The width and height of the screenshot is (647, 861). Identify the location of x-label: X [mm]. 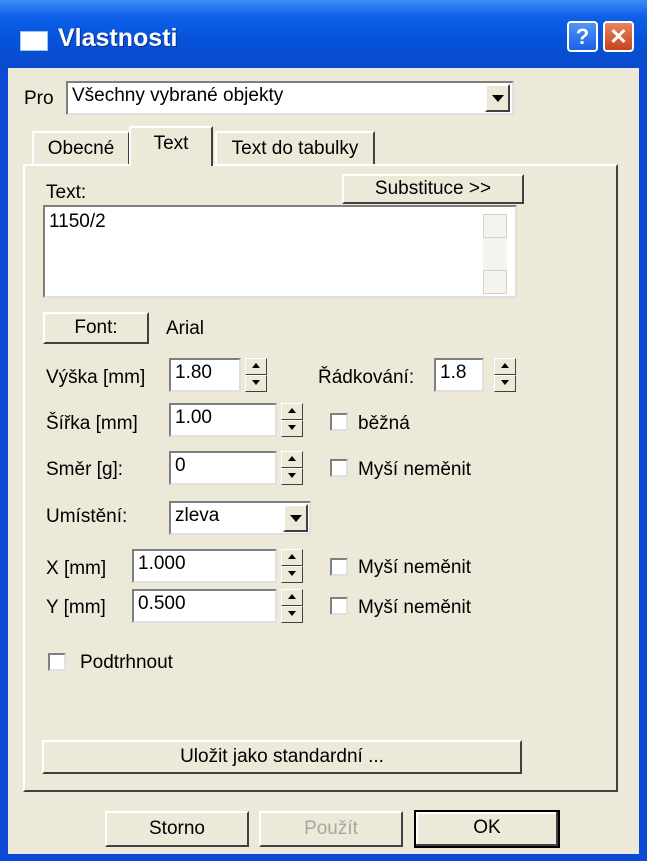
(76, 568).